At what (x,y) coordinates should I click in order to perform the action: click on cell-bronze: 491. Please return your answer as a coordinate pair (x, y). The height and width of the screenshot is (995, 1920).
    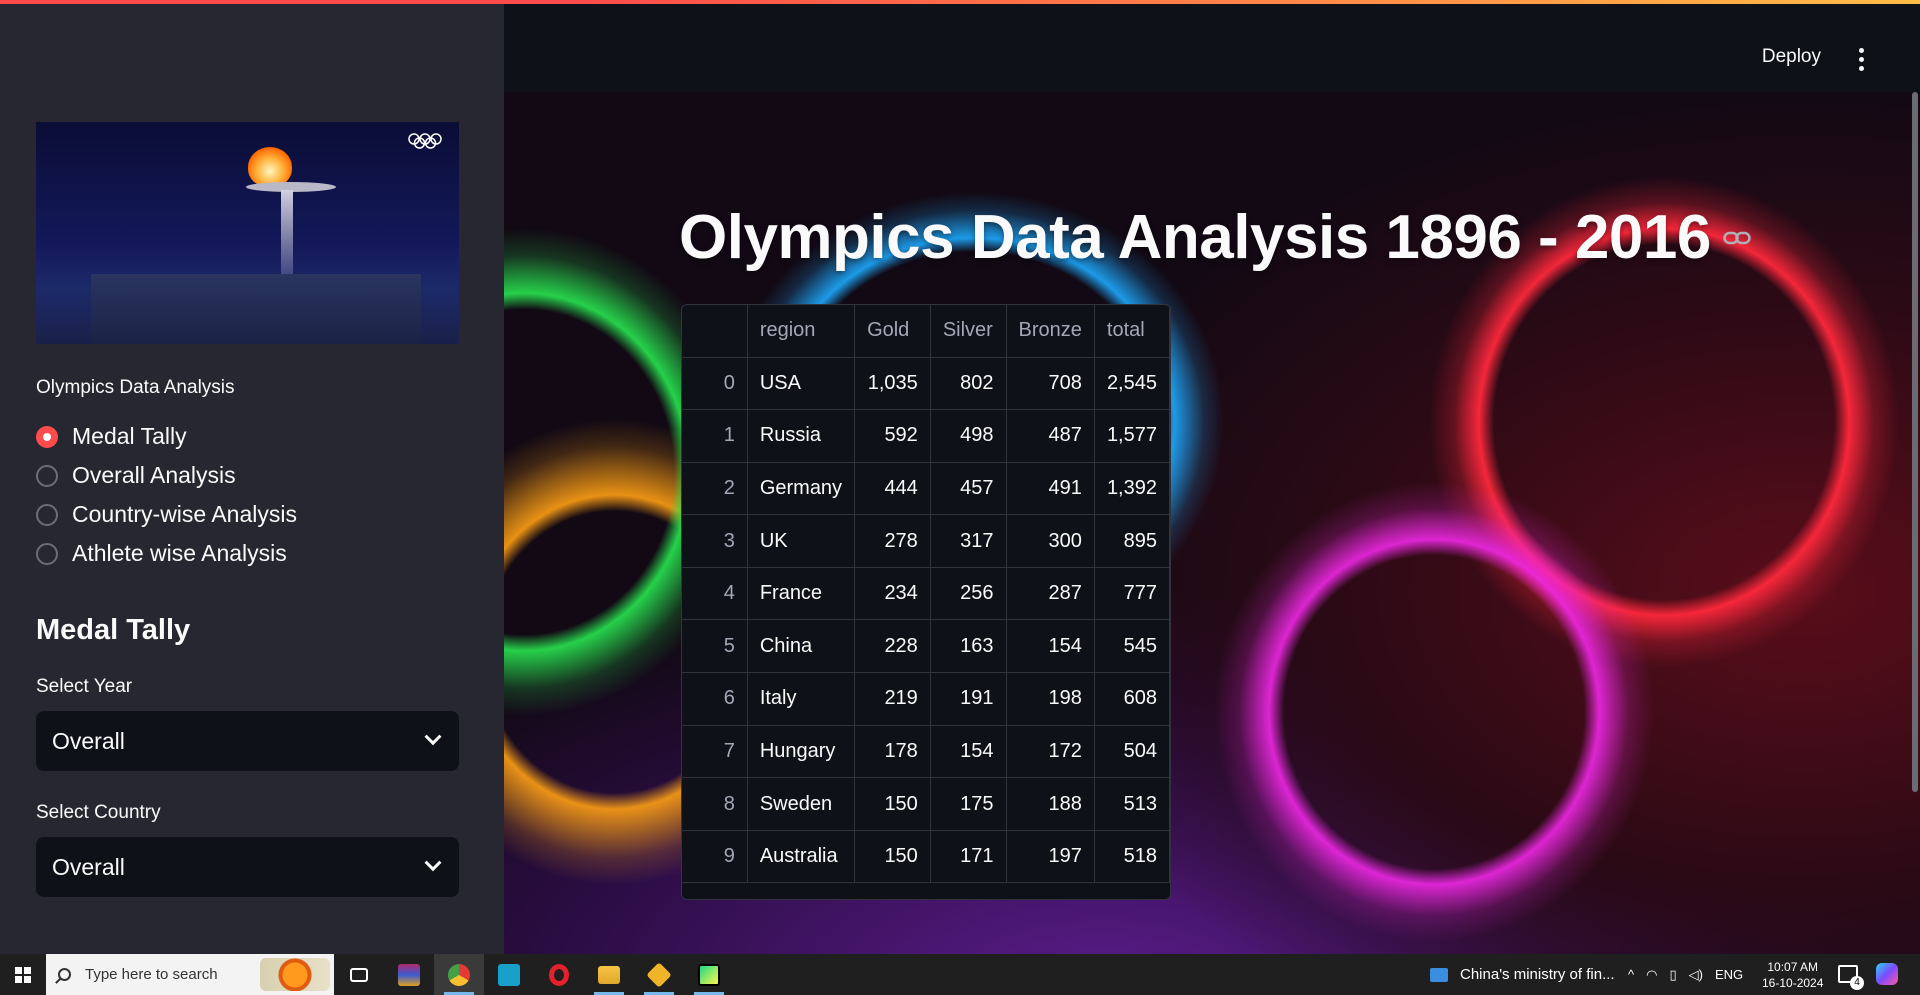
    Looking at the image, I should click on (1050, 489).